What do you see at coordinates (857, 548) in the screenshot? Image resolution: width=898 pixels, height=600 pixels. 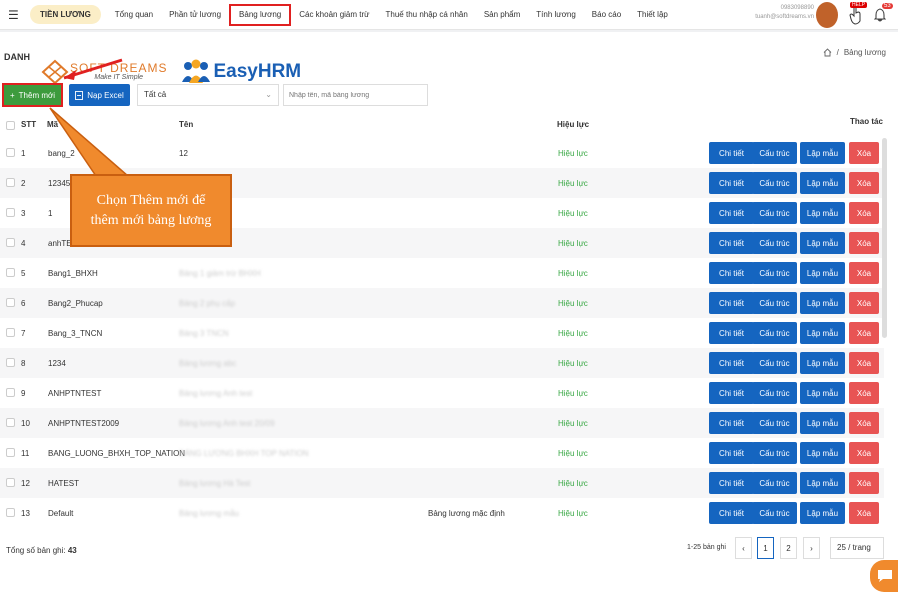 I see `page-size-select: 25 / trang` at bounding box center [857, 548].